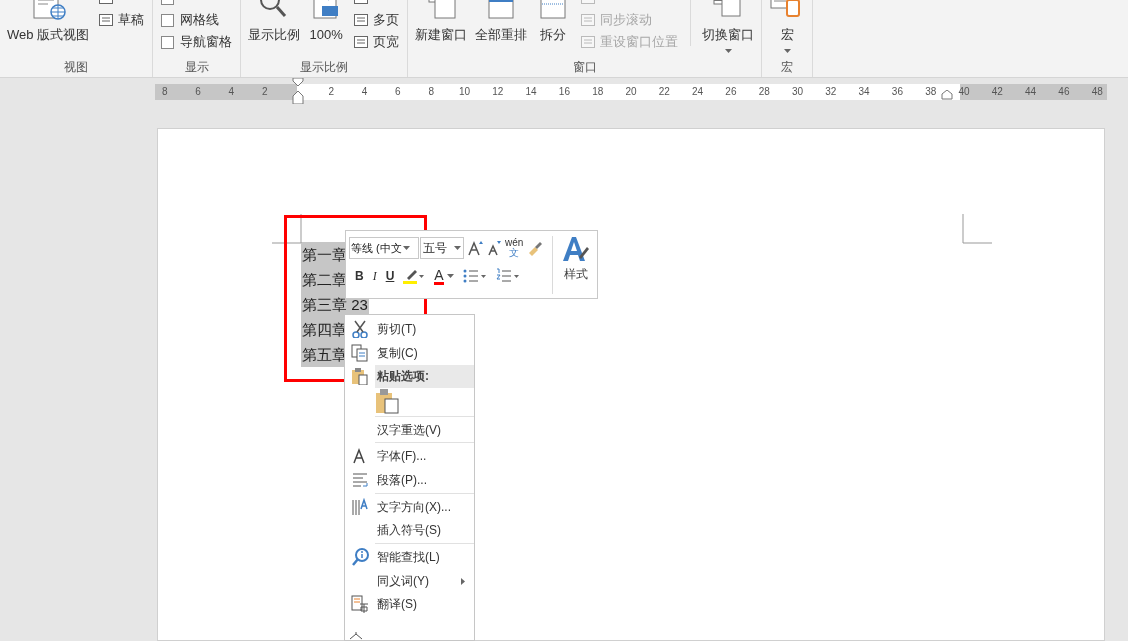 The image size is (1128, 641). What do you see at coordinates (409, 429) in the screenshot?
I see `menu-item: 汉字重选(V)` at bounding box center [409, 429].